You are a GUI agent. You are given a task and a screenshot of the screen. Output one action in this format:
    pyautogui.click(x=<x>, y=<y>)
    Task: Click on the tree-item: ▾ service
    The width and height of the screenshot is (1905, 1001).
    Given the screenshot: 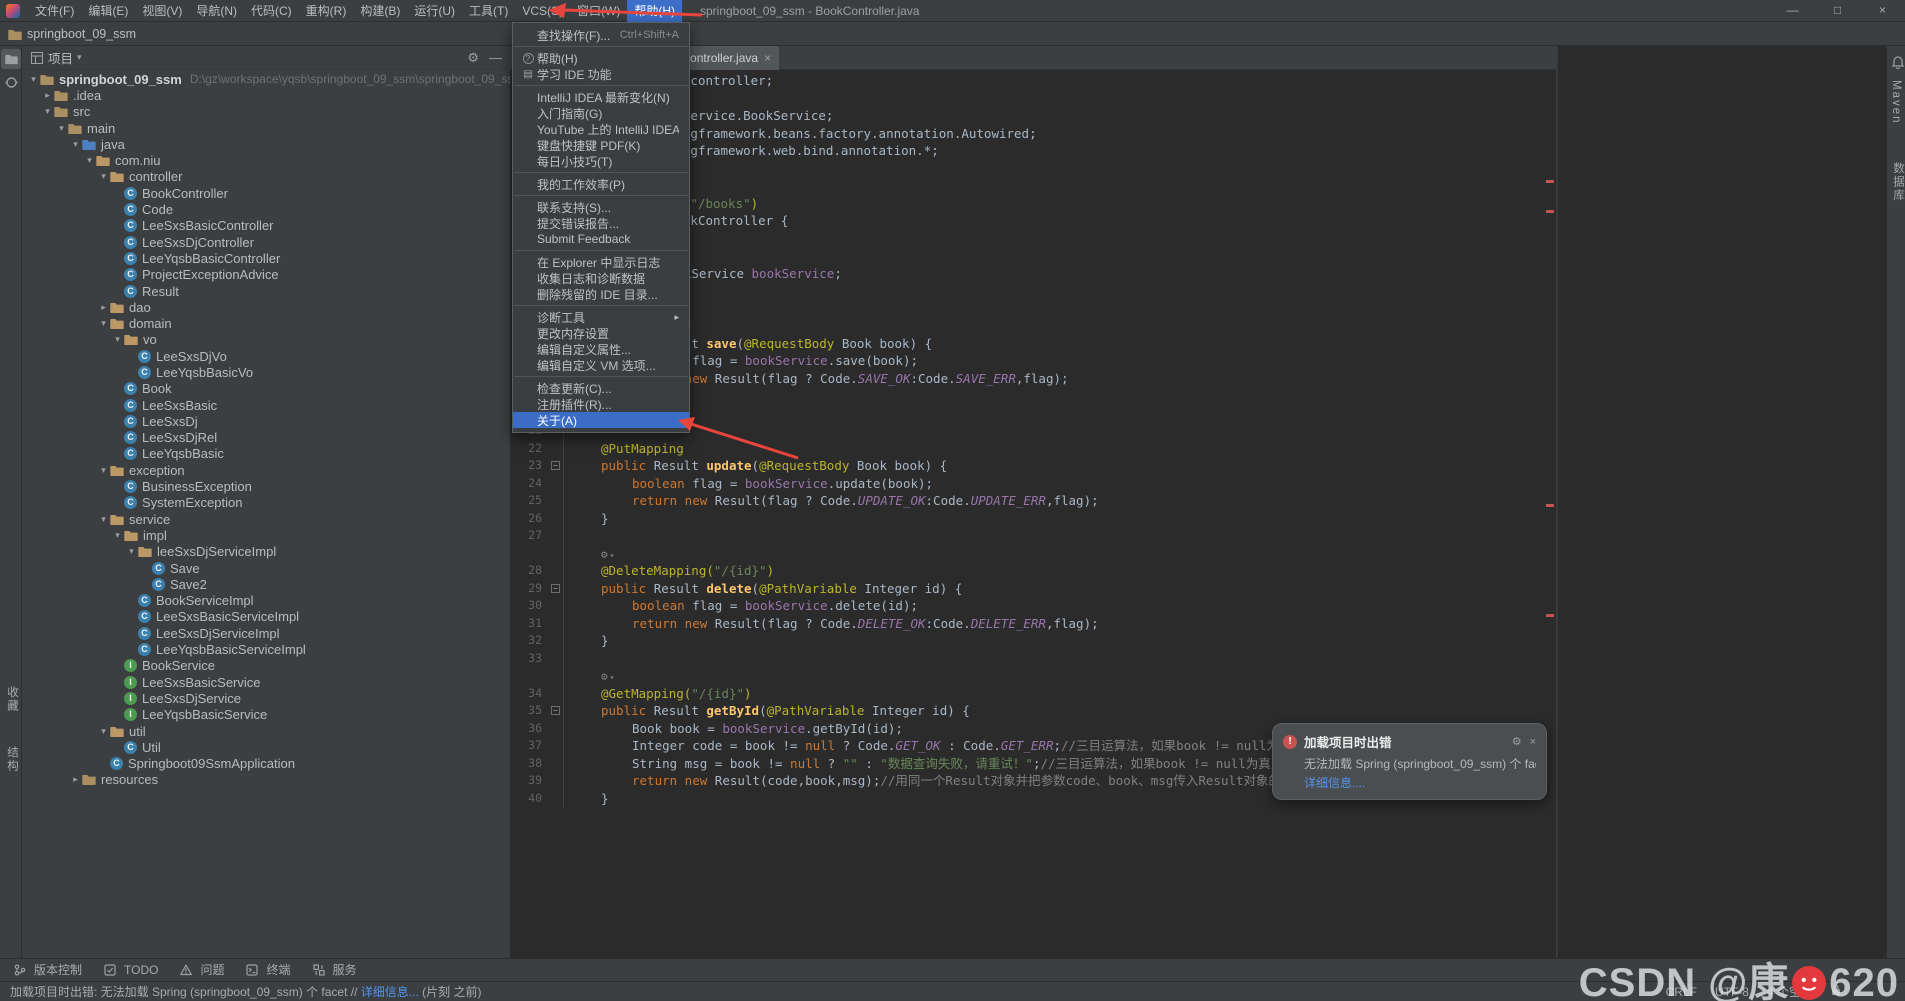 What is the action you would take?
    pyautogui.click(x=266, y=519)
    